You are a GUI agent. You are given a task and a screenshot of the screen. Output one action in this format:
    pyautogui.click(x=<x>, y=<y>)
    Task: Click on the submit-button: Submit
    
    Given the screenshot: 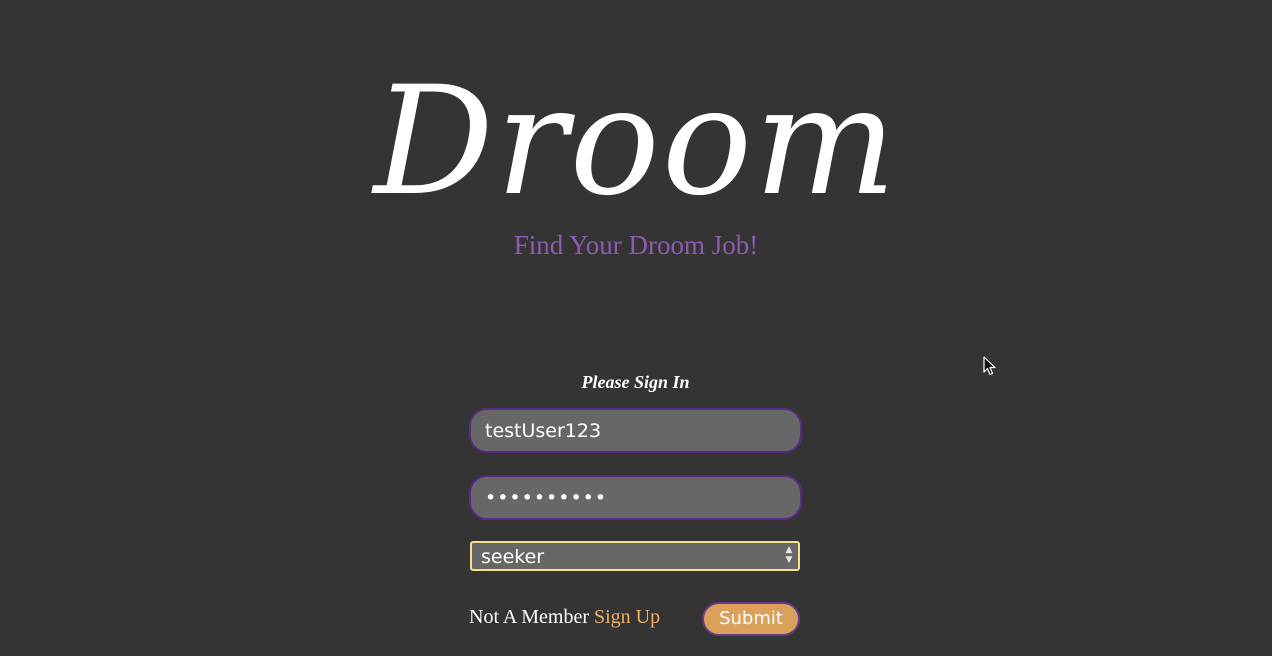 What is the action you would take?
    pyautogui.click(x=751, y=619)
    